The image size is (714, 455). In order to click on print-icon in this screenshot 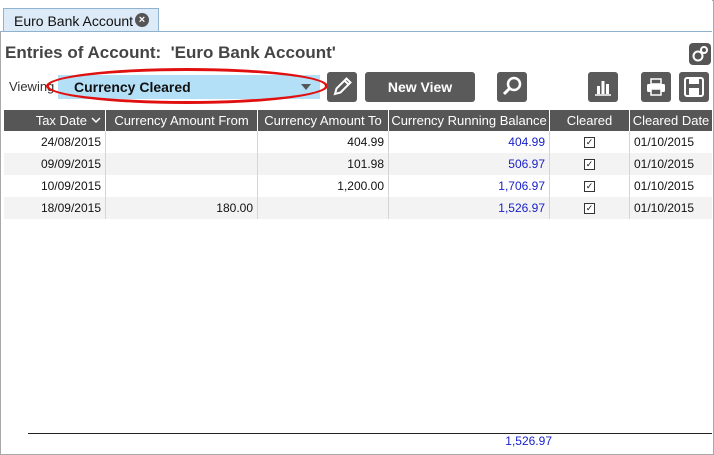, I will do `click(656, 87)`.